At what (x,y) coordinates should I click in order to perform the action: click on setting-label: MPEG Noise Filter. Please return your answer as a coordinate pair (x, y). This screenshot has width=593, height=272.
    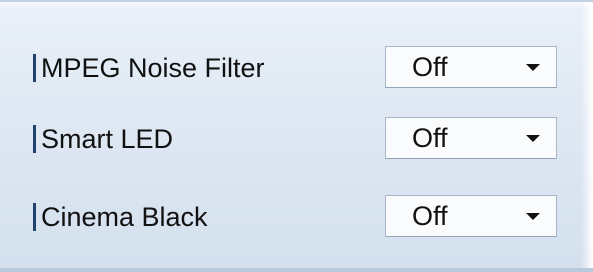
    Looking at the image, I should click on (153, 68).